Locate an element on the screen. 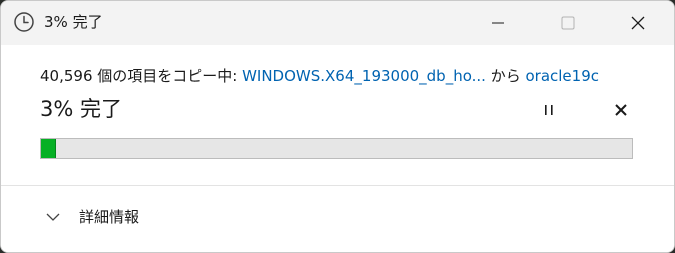 This screenshot has height=253, width=675. pause-icon is located at coordinates (549, 110).